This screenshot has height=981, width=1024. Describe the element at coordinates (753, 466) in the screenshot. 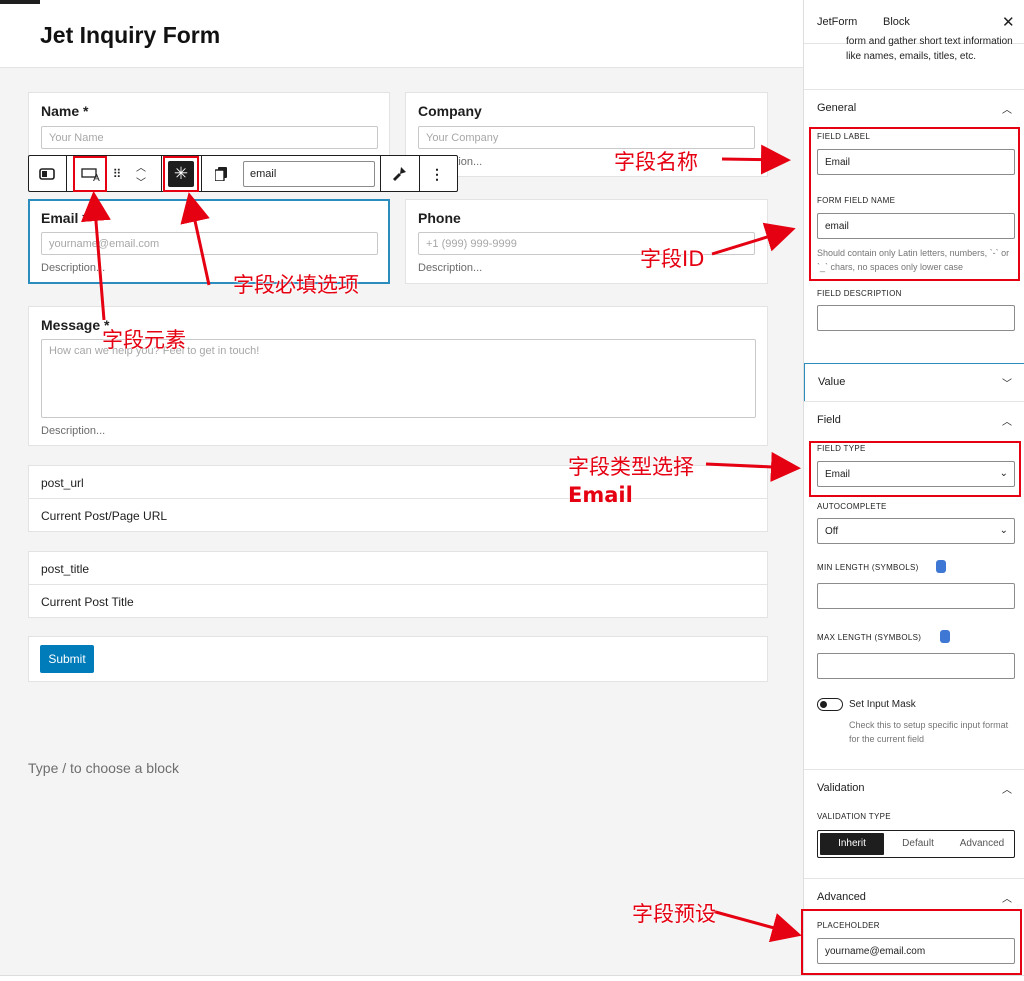

I see `arrow-field-type` at that location.